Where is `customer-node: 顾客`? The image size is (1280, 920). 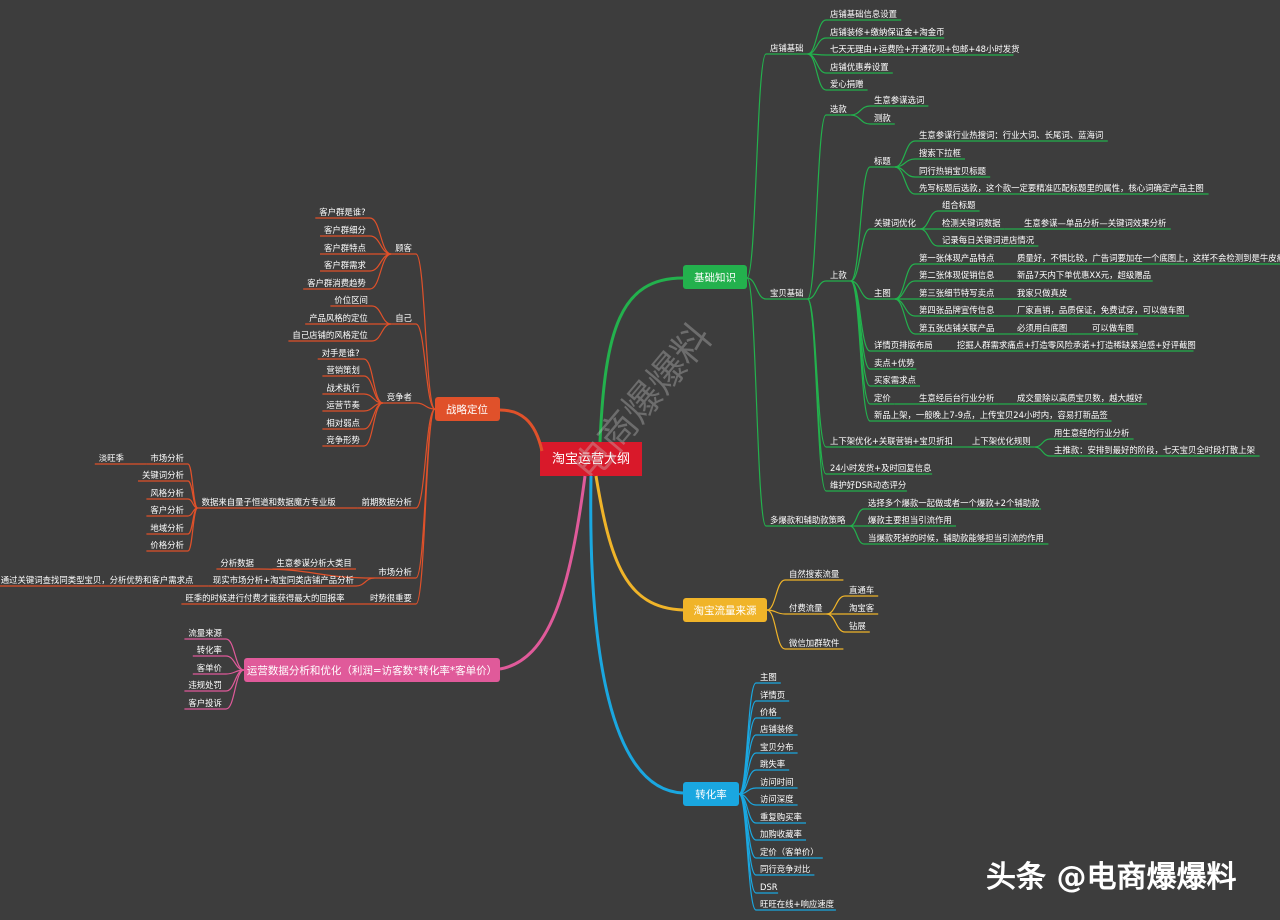
customer-node: 顾客 is located at coordinates (403, 248).